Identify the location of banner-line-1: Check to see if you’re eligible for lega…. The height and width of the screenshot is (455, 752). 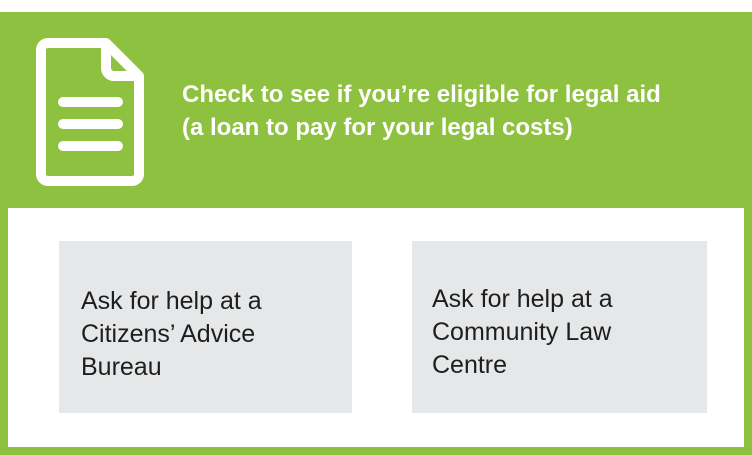
(421, 94).